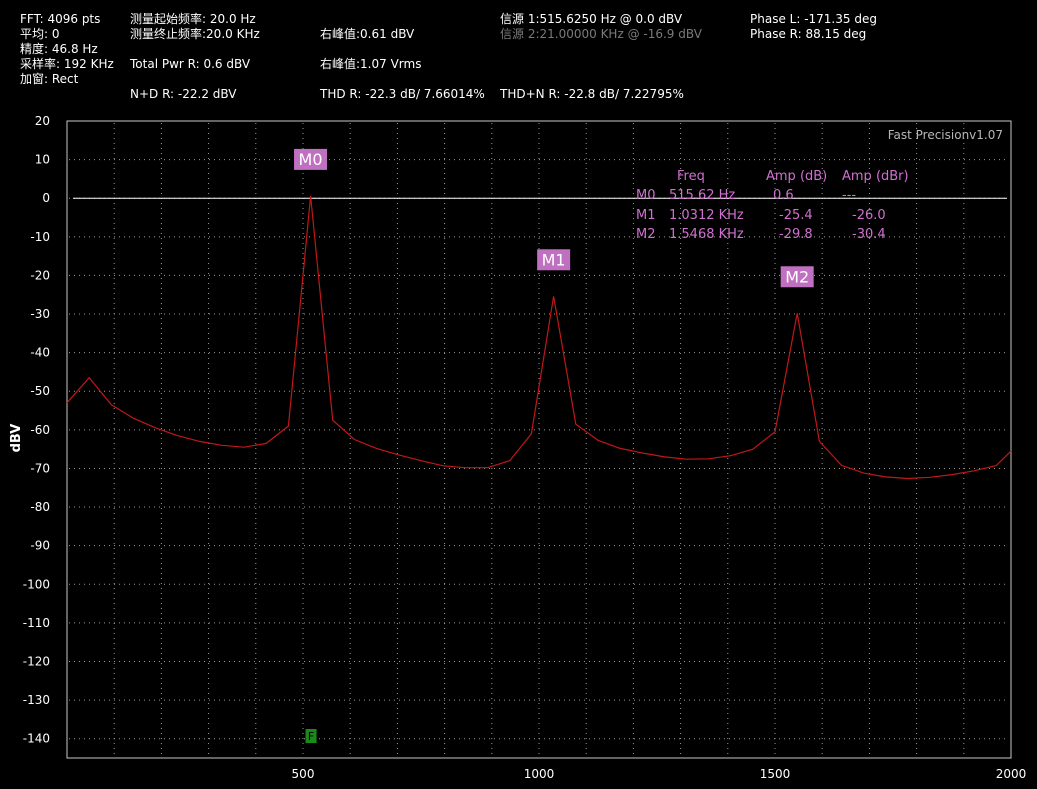 This screenshot has height=789, width=1037. What do you see at coordinates (796, 215) in the screenshot?
I see `marker-table-row-m1-amp: -25.4` at bounding box center [796, 215].